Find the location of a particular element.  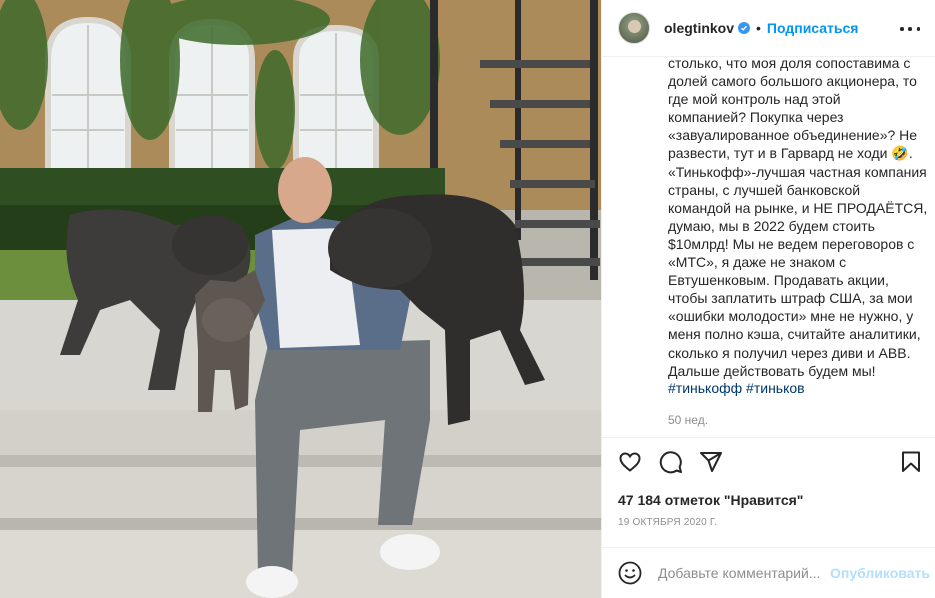

comment-bar: Опубликовать is located at coordinates (768, 572).